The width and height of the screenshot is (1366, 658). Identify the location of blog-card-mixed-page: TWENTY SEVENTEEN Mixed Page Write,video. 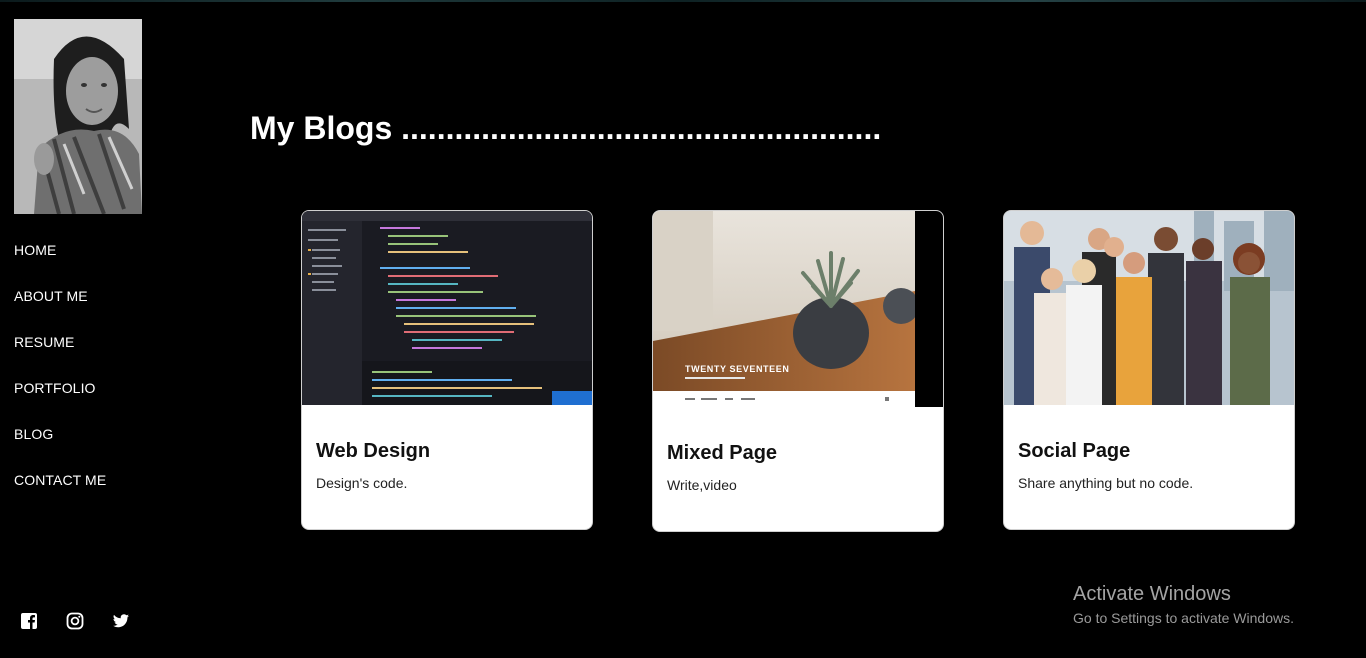
(798, 371).